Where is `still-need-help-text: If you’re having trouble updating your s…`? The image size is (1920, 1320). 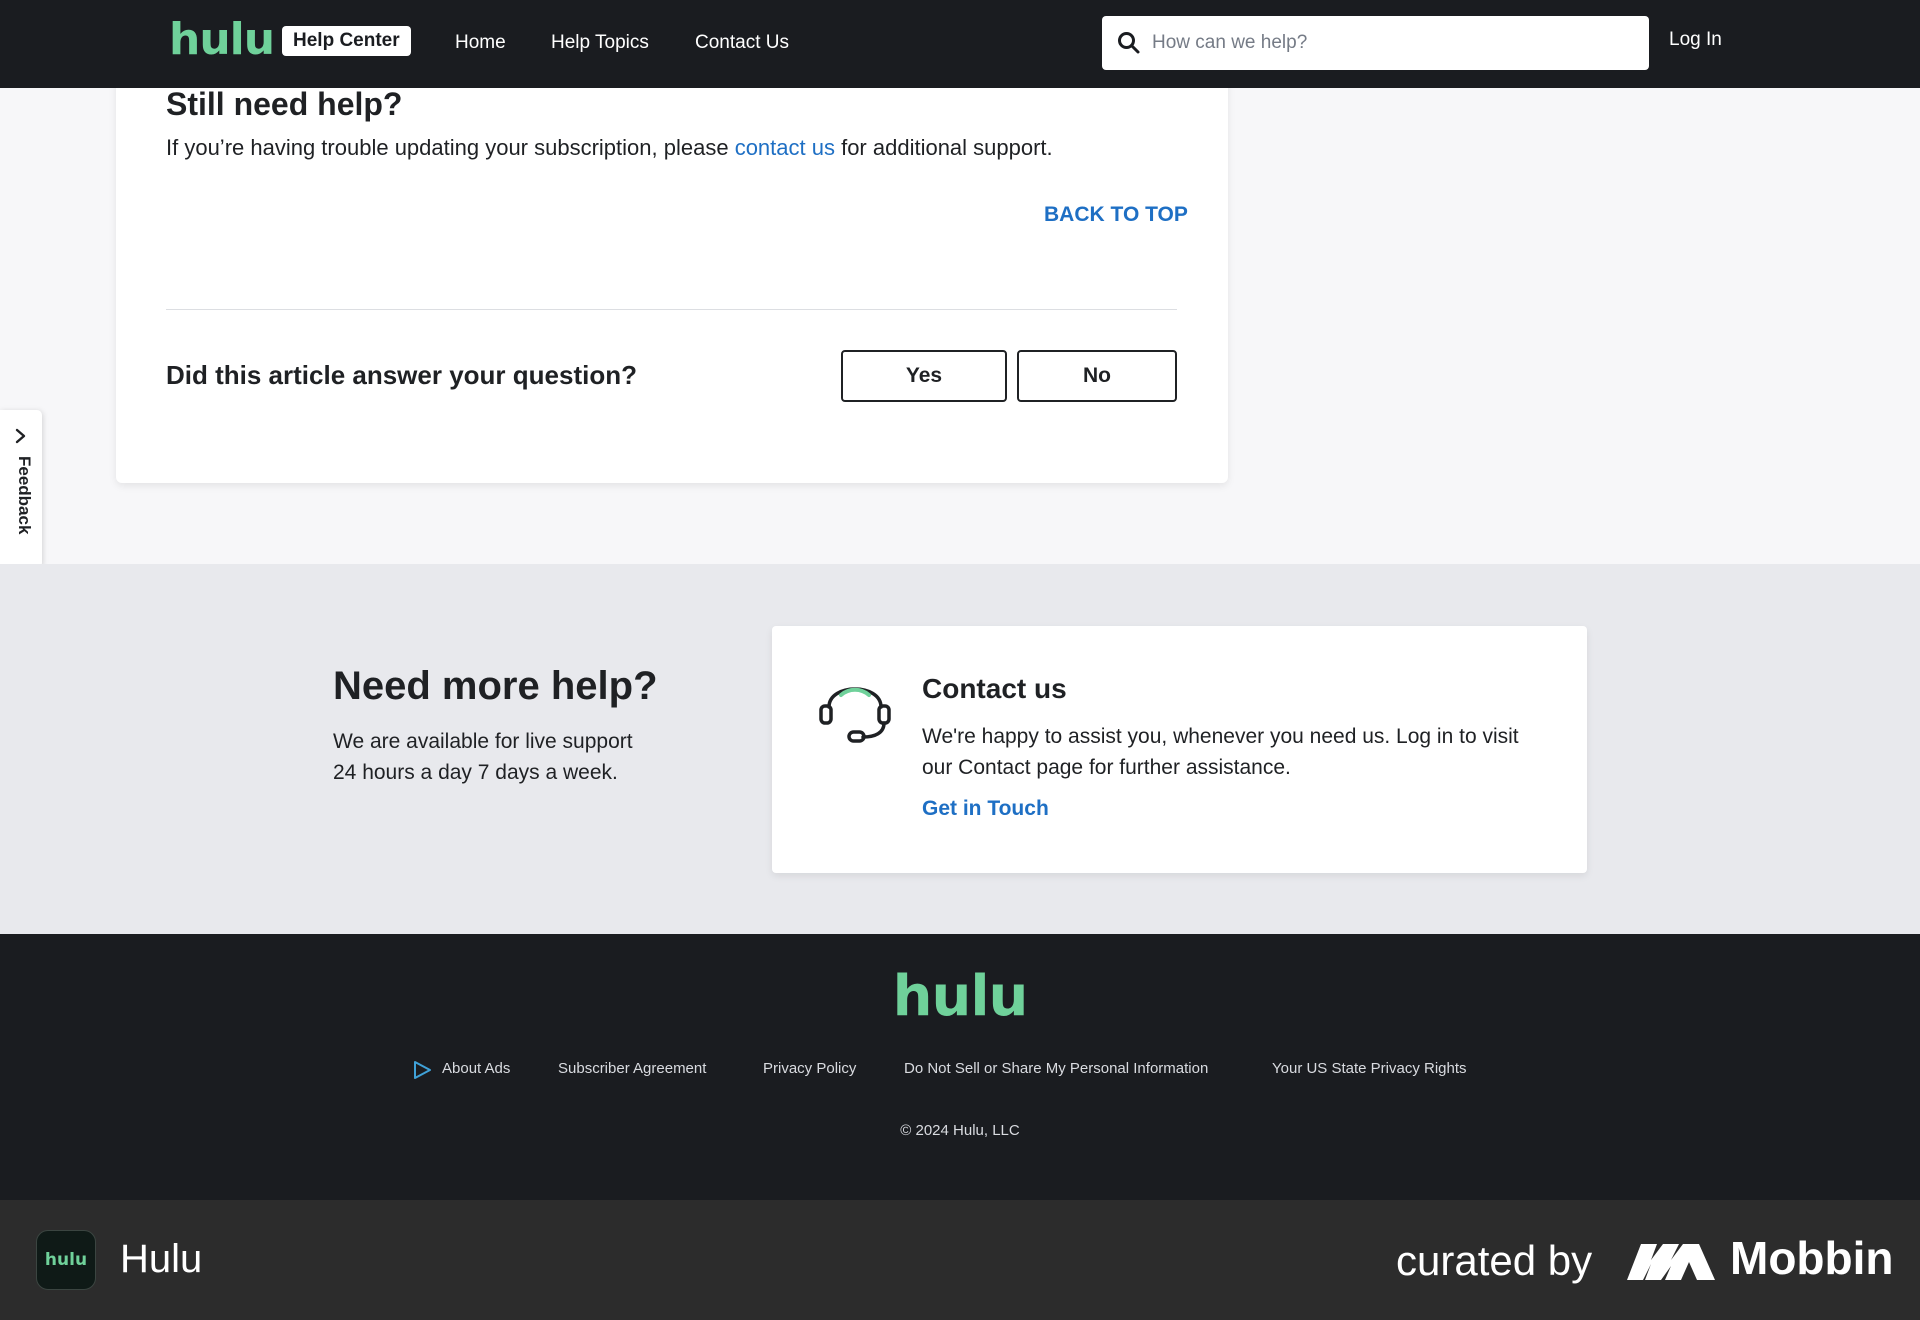
still-need-help-text: If you’re having trouble updating your s… is located at coordinates (609, 148).